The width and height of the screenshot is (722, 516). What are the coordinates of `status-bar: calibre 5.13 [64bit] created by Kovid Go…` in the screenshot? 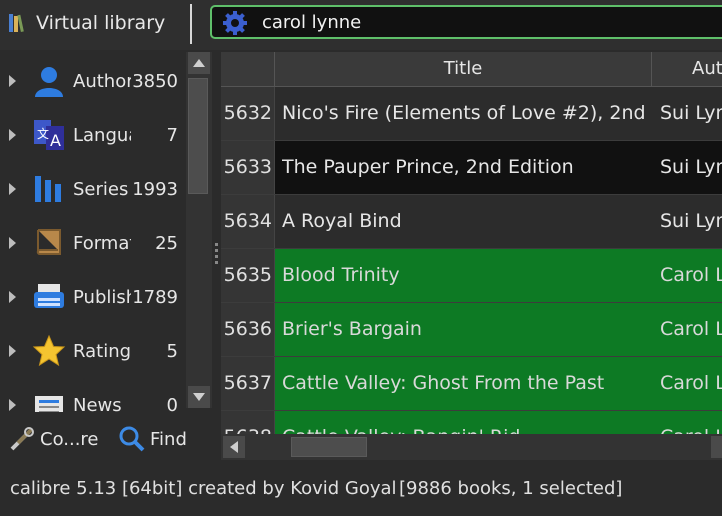 It's located at (361, 491).